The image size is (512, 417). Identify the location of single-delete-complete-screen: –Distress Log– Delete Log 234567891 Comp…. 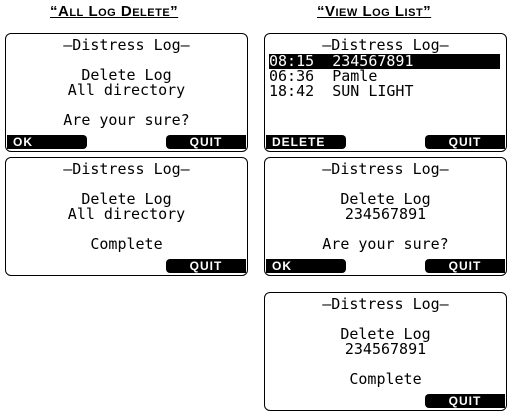
(385, 351).